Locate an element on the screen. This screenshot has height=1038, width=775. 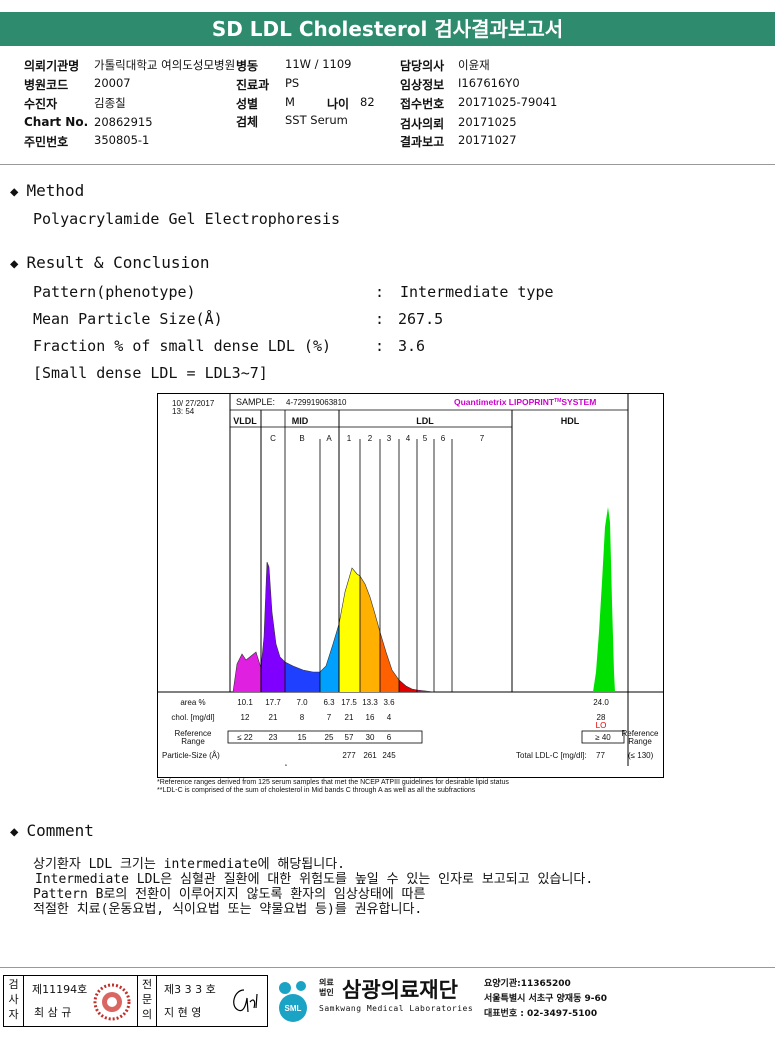
comment-line: 적절한 치료(운동요법, 식이요법 또는 약물요법 등)를 권유합니다. is located at coordinates (228, 909).